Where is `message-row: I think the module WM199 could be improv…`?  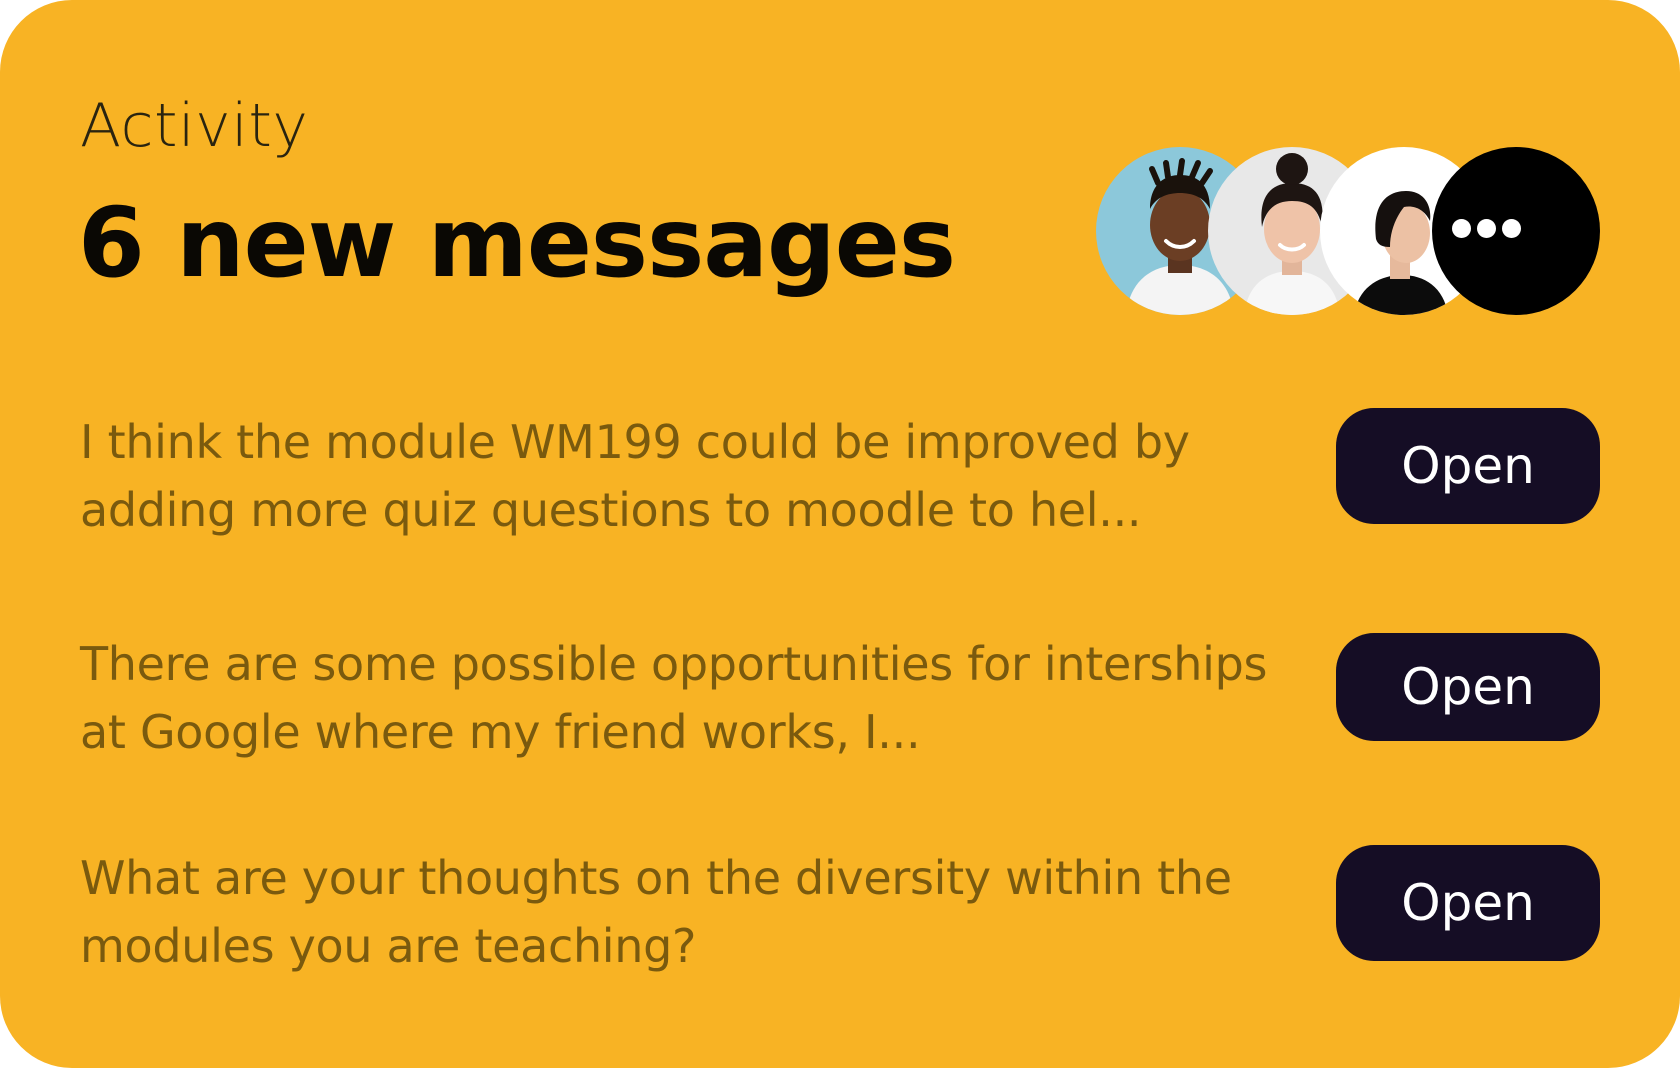 message-row: I think the module WM199 could be improv… is located at coordinates (840, 478).